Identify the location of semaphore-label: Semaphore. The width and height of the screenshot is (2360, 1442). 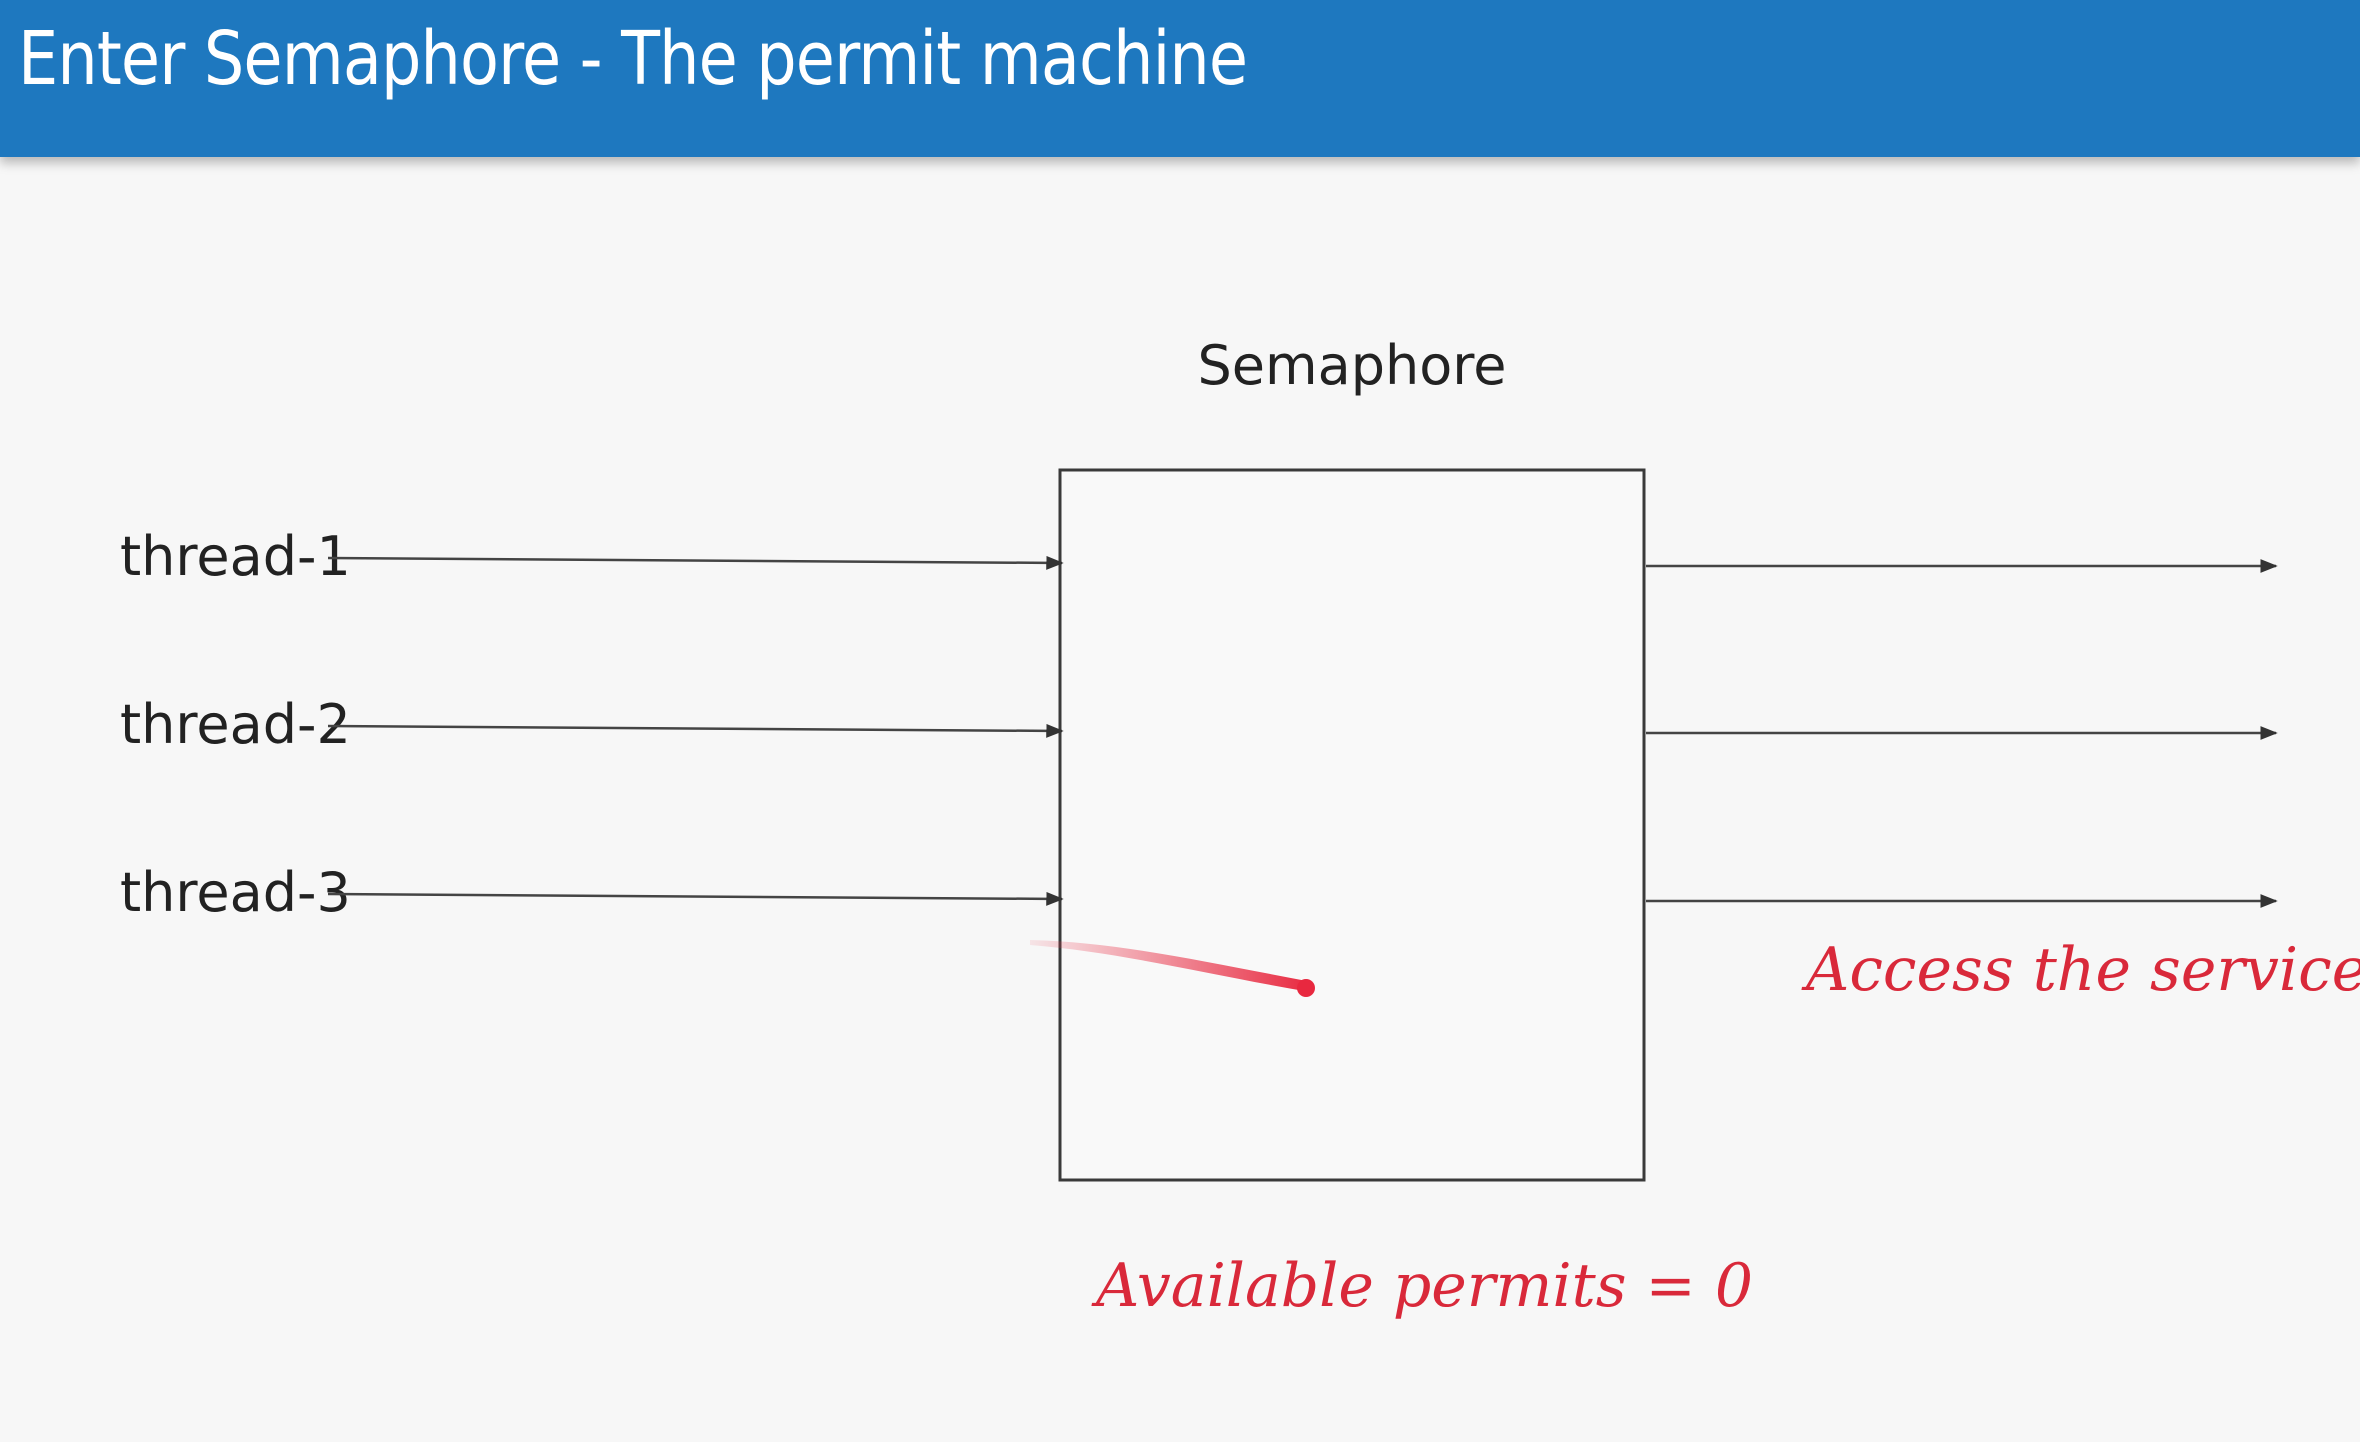
(1352, 365).